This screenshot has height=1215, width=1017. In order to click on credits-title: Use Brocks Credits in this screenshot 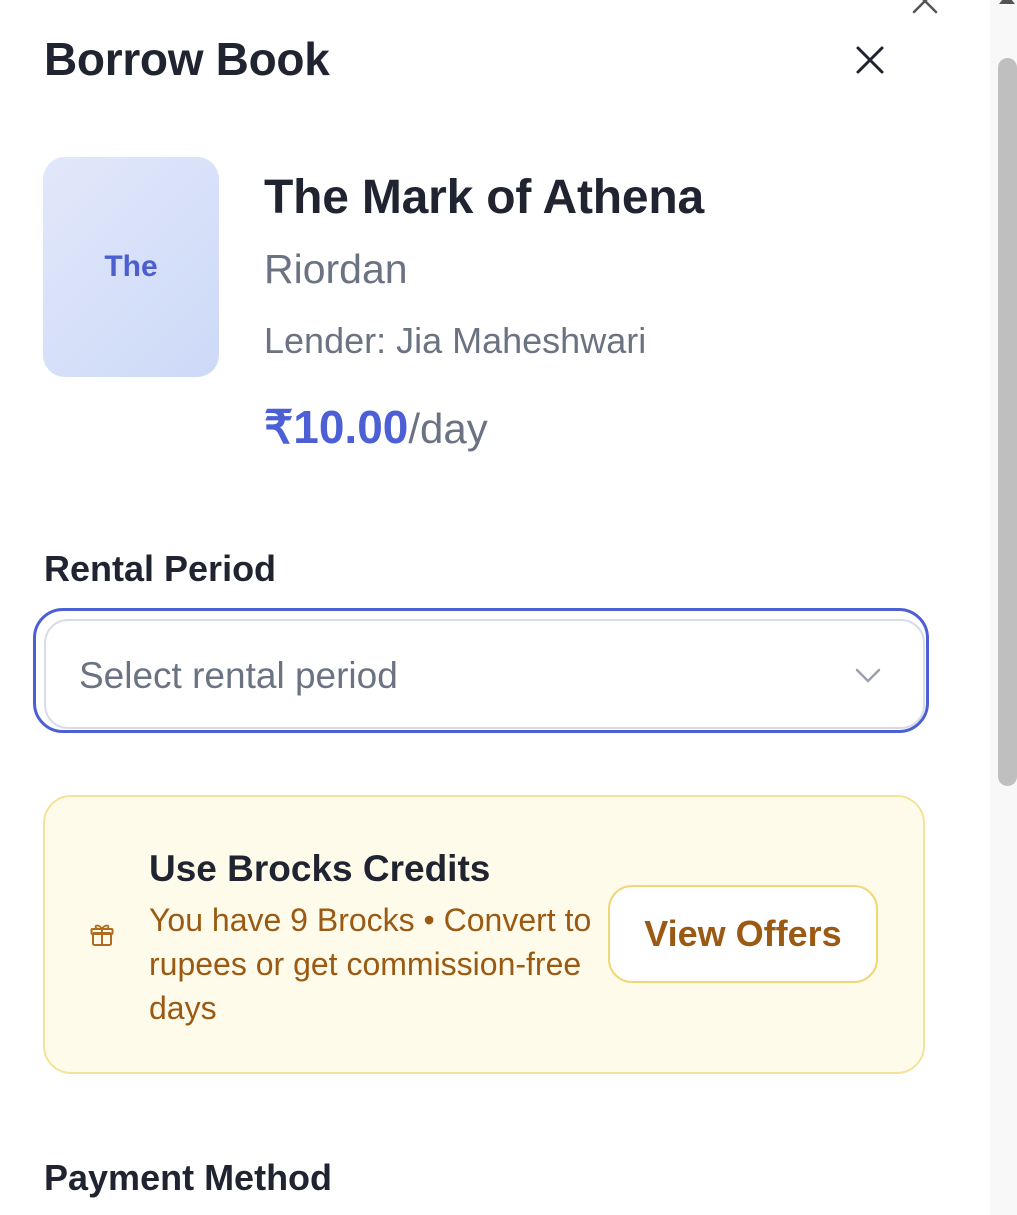, I will do `click(320, 868)`.